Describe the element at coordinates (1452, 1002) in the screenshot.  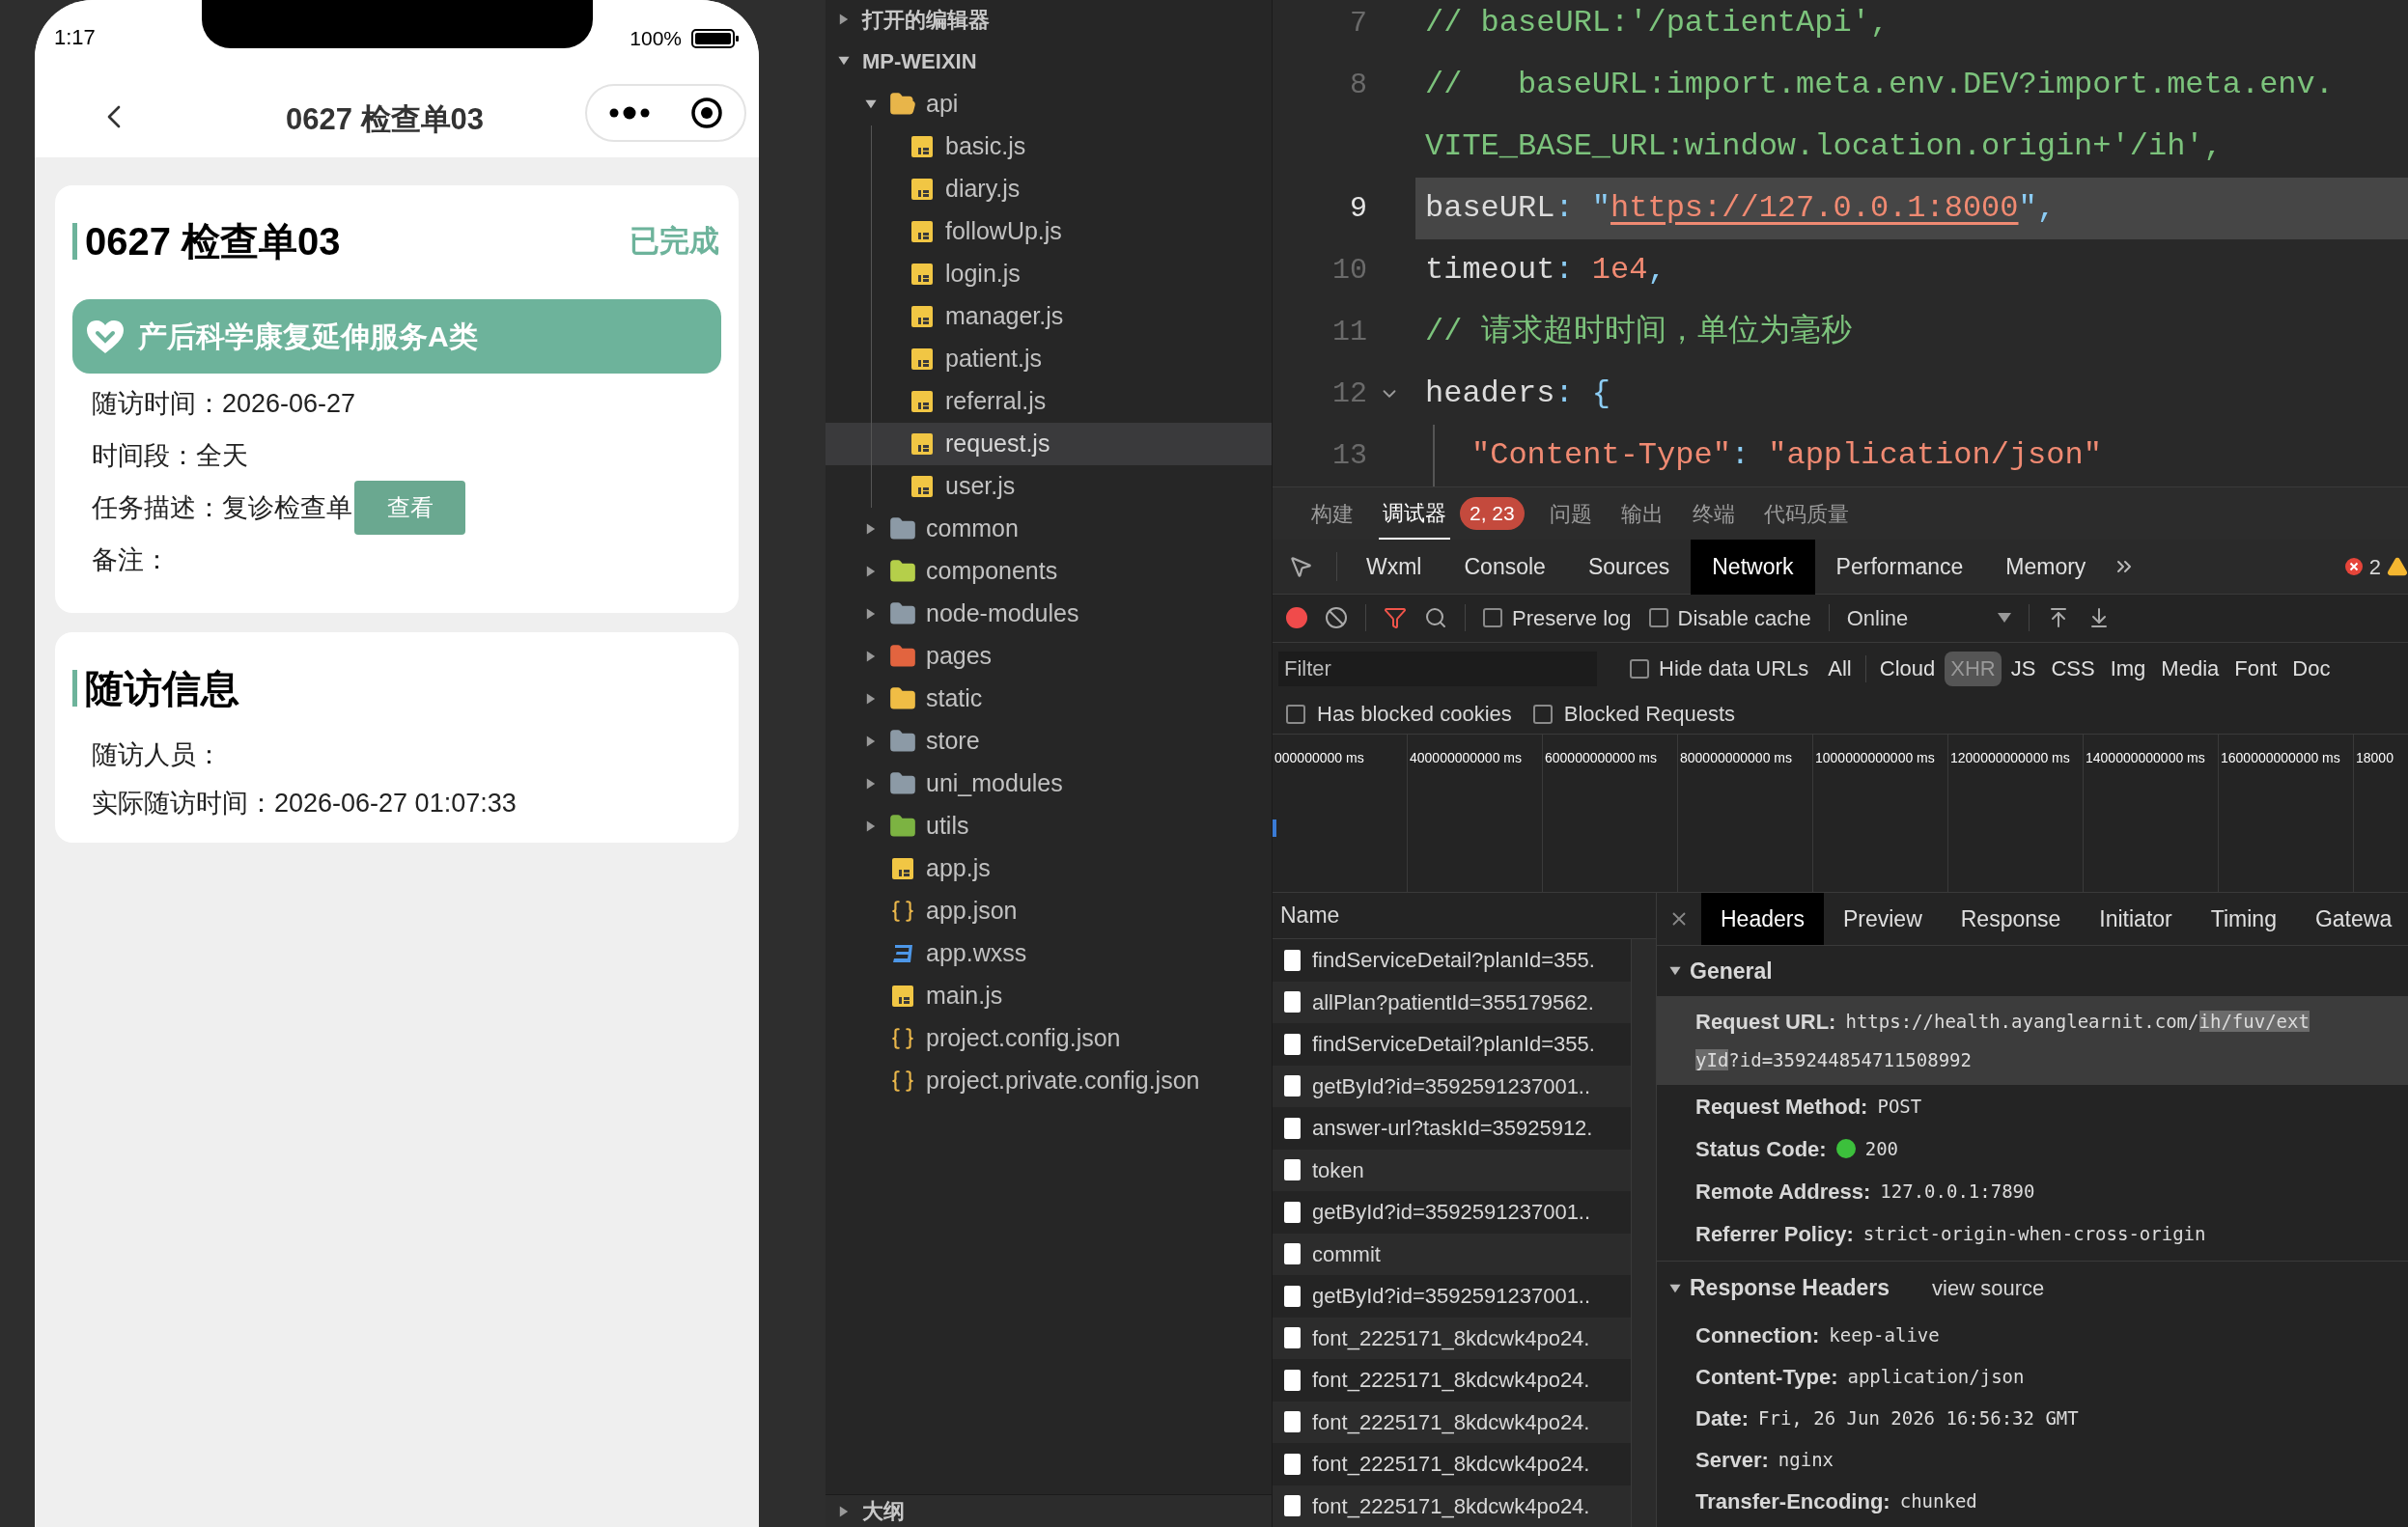
I see `request-row: allPlan?patientId=355179562.` at that location.